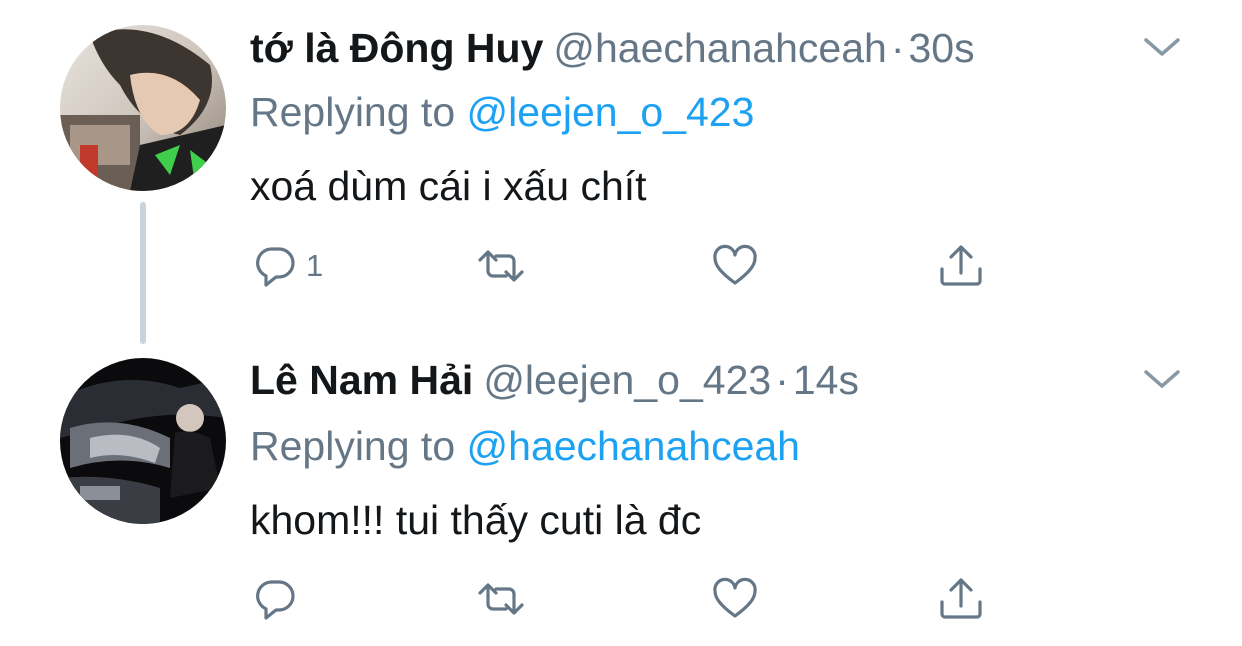 The height and width of the screenshot is (646, 1242). I want to click on replying-to: Replying to @leejen_o_423, so click(502, 112).